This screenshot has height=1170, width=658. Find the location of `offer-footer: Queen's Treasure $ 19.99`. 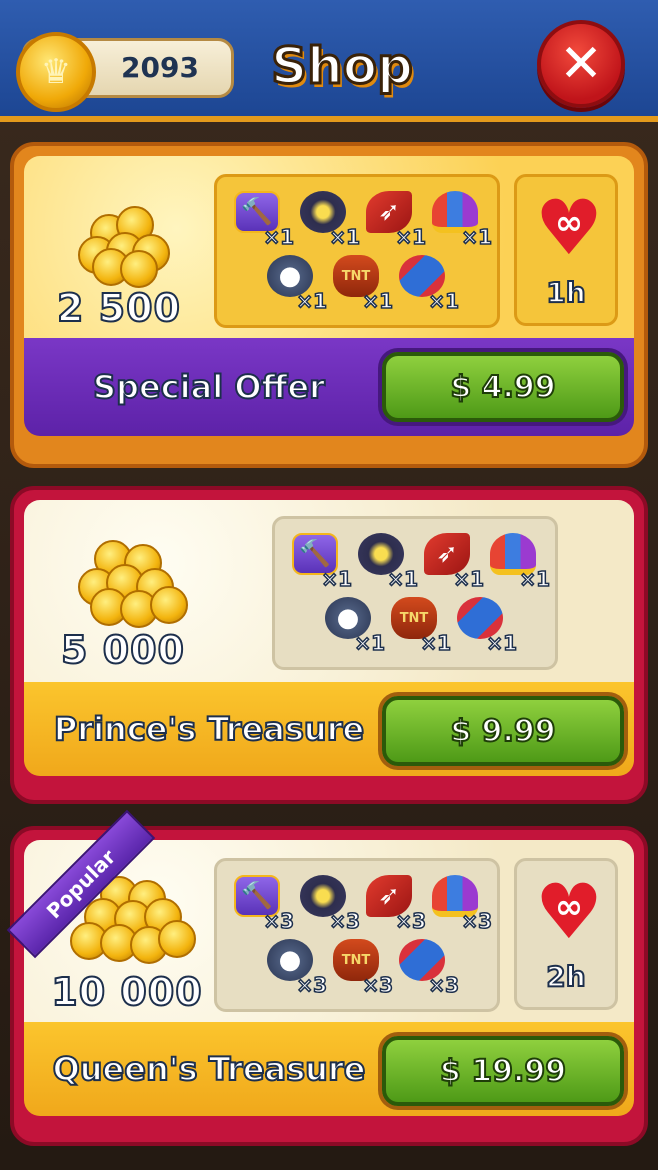

offer-footer: Queen's Treasure $ 19.99 is located at coordinates (329, 1069).